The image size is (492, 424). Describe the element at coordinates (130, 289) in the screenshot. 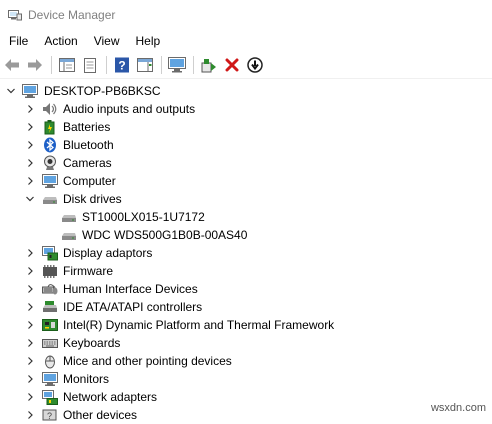

I see `tree-item-label: Human Interface Devices` at that location.